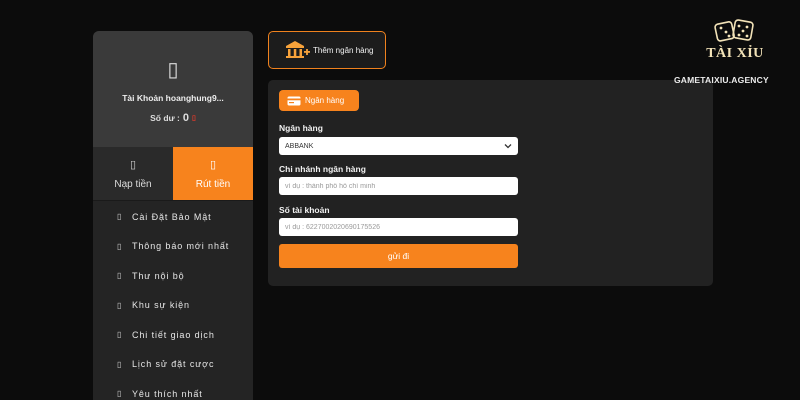  I want to click on menu-item-label: Cài Đặt Bảo Mật, so click(172, 216).